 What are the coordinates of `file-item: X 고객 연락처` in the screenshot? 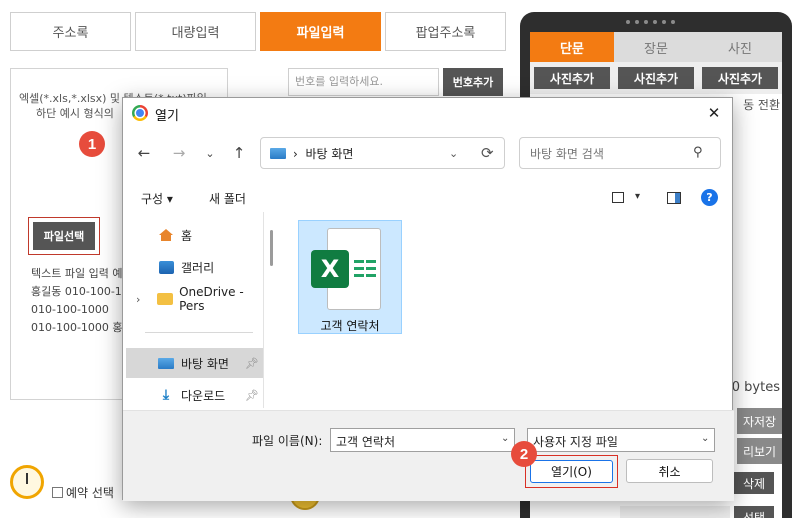 It's located at (350, 277).